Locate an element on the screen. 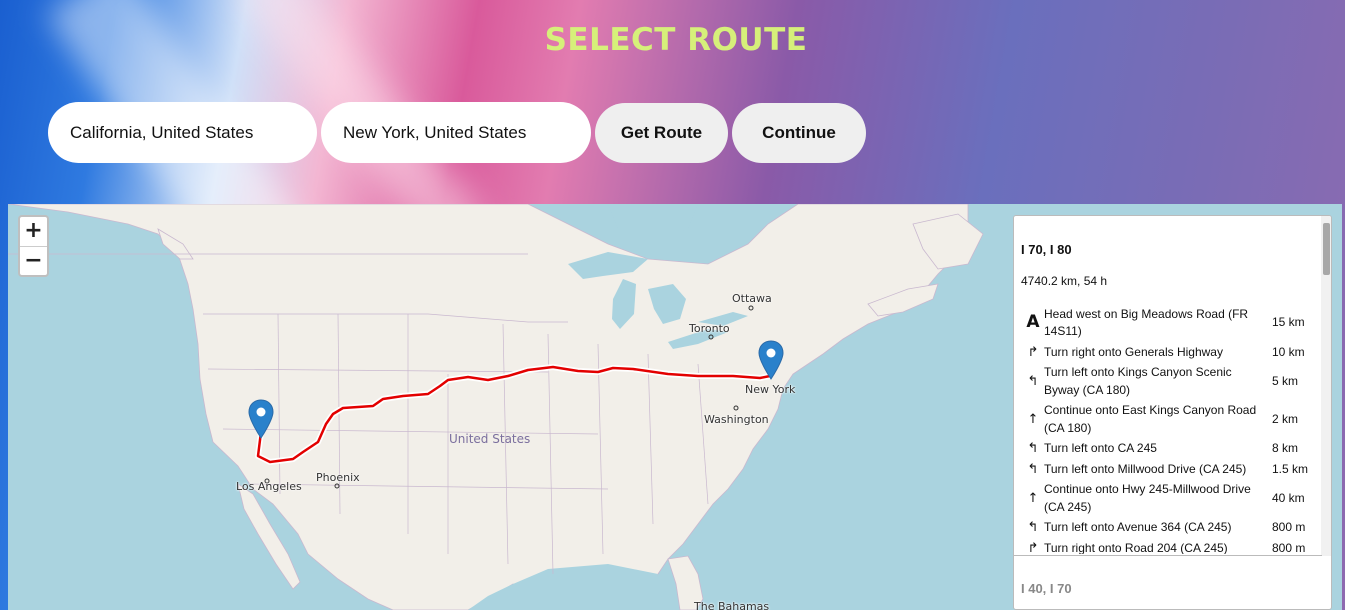 This screenshot has width=1345, height=610. zoom-control: + − is located at coordinates (33, 246).